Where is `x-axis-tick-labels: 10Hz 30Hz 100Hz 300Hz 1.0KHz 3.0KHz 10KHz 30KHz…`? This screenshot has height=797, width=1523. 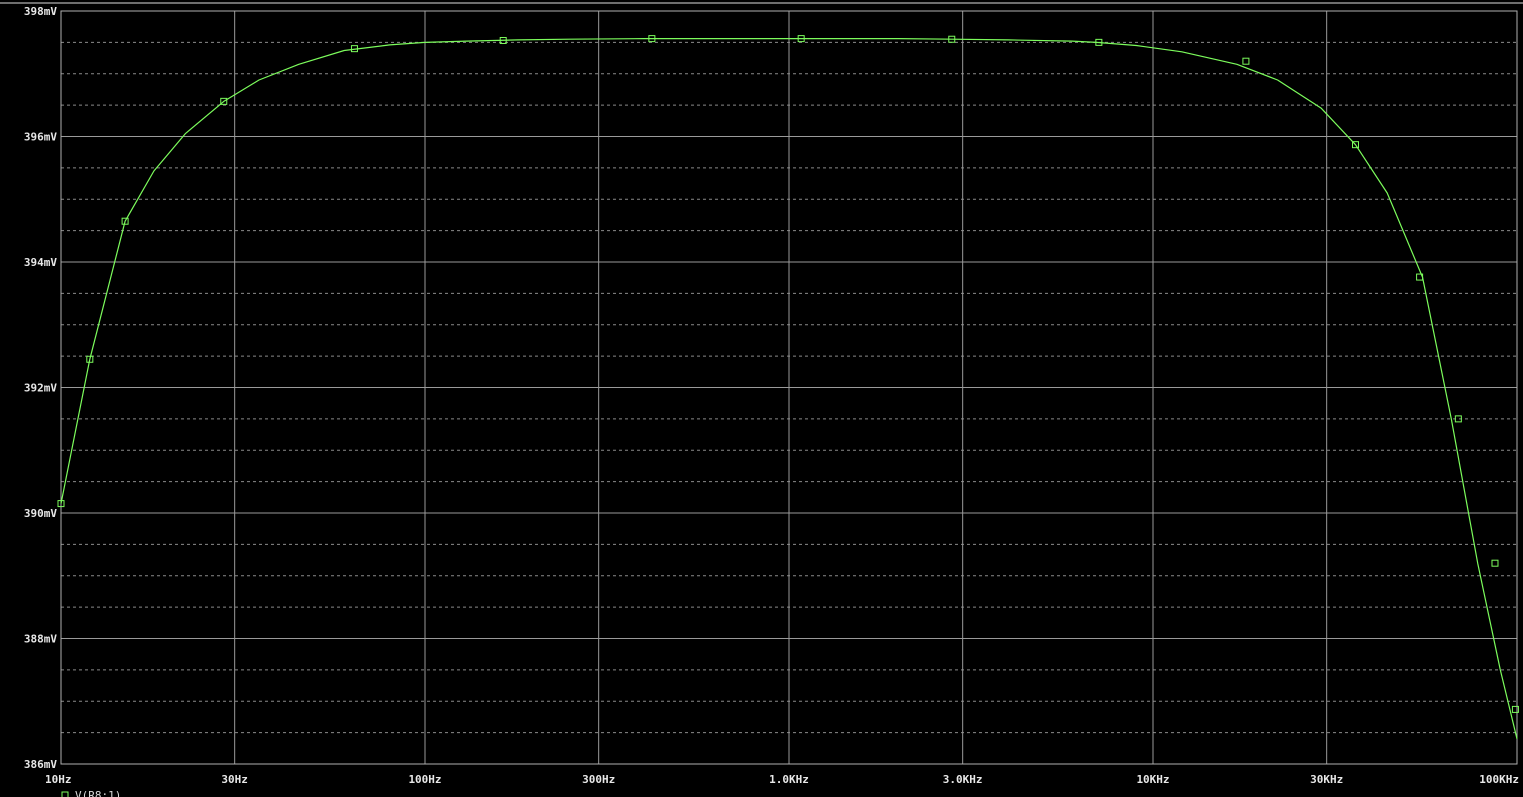 x-axis-tick-labels: 10Hz 30Hz 100Hz 300Hz 1.0KHz 3.0KHz 10KHz 30KHz… is located at coordinates (782, 779).